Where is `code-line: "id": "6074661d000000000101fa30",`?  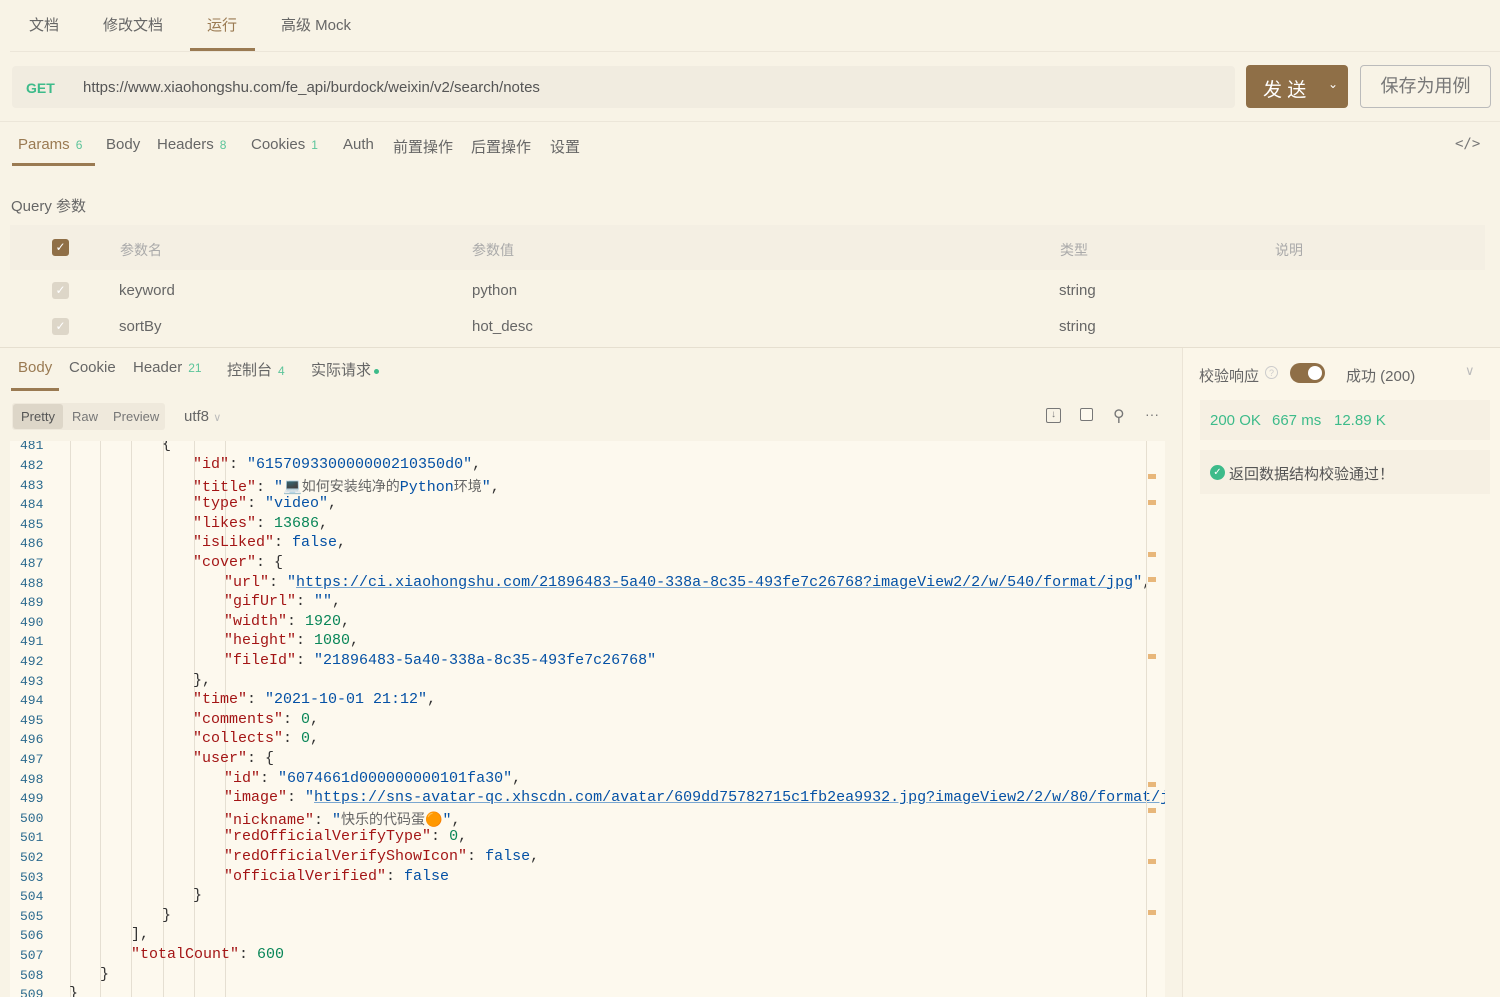
code-line: "id": "6074661d000000000101fa30", is located at coordinates (372, 778).